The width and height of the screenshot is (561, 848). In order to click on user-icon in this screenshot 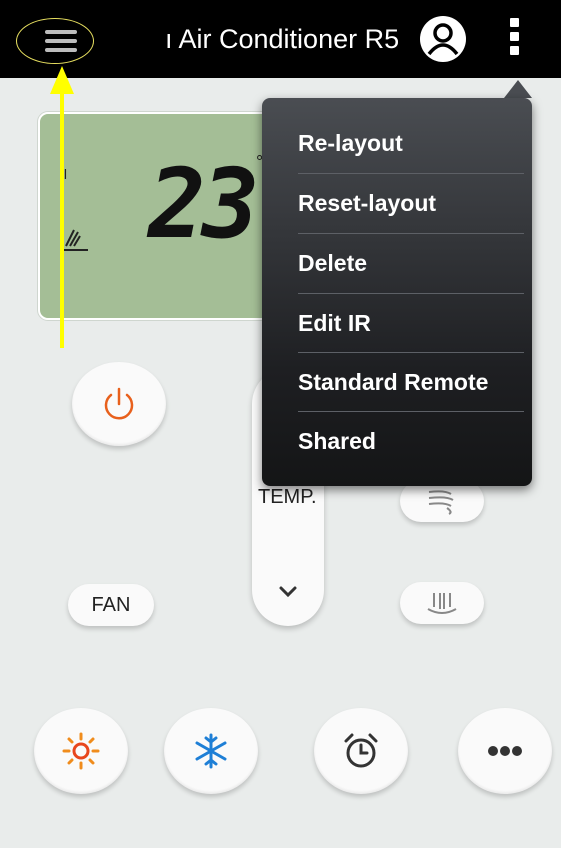, I will do `click(443, 39)`.